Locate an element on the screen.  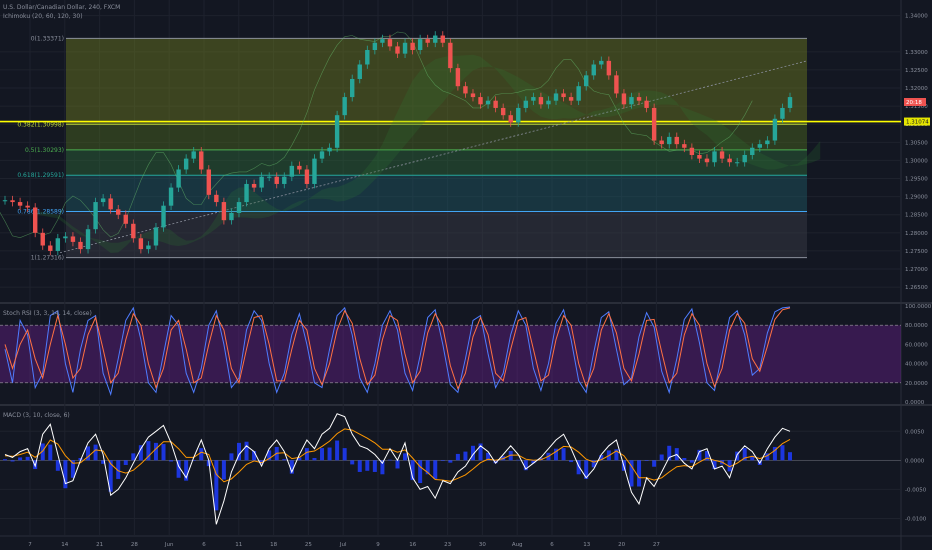
macd-axis-label: -0.0050 is located at coordinates (916, 490).